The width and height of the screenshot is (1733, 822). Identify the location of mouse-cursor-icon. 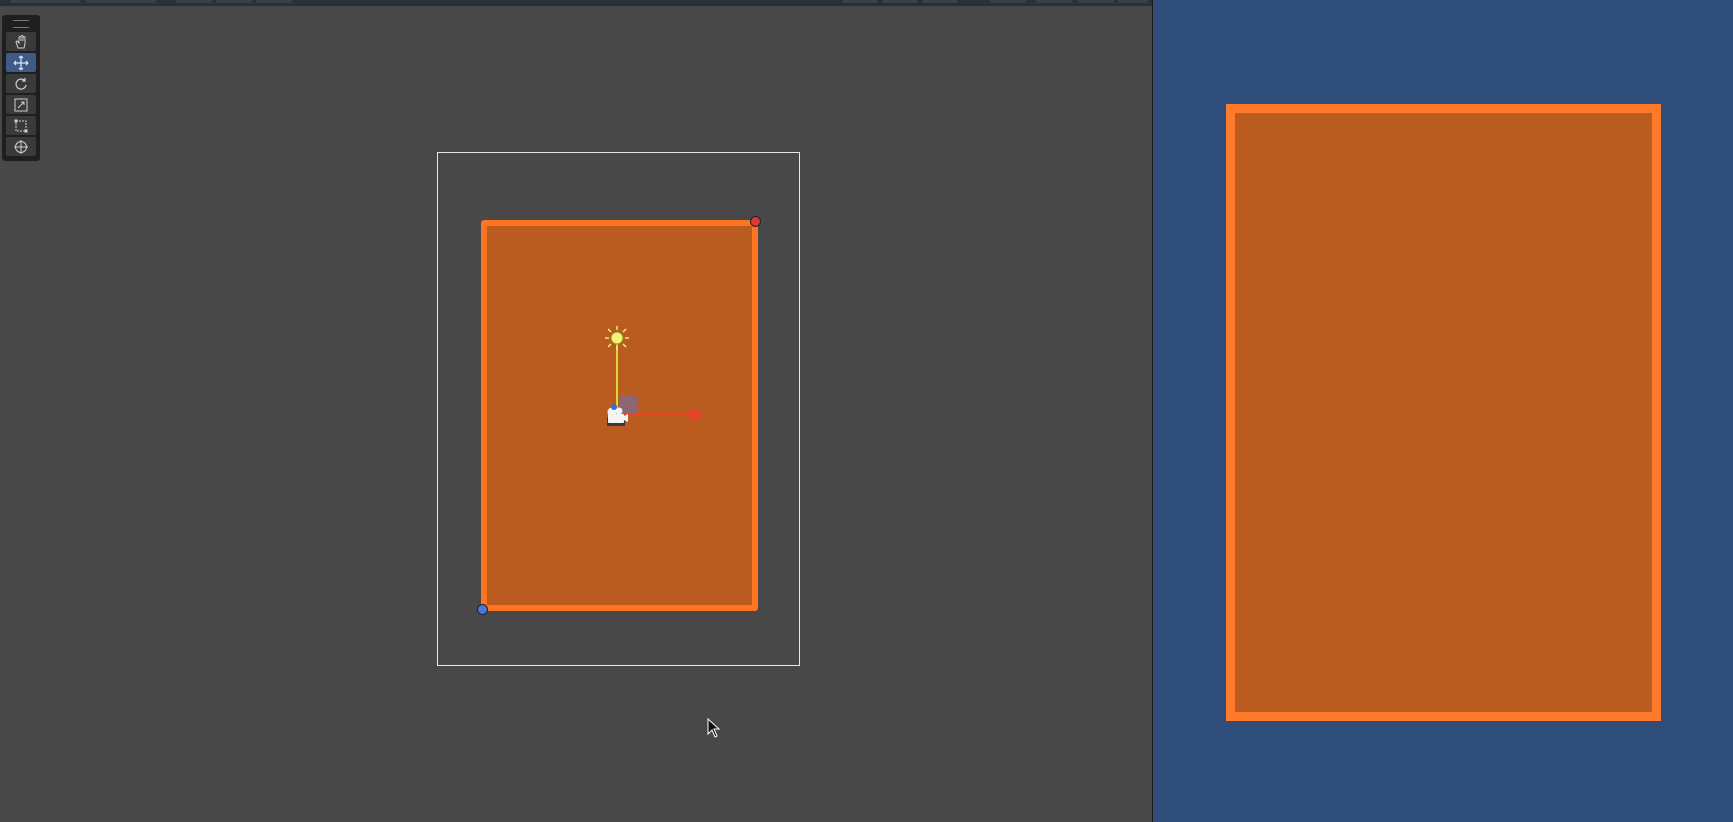
(714, 728).